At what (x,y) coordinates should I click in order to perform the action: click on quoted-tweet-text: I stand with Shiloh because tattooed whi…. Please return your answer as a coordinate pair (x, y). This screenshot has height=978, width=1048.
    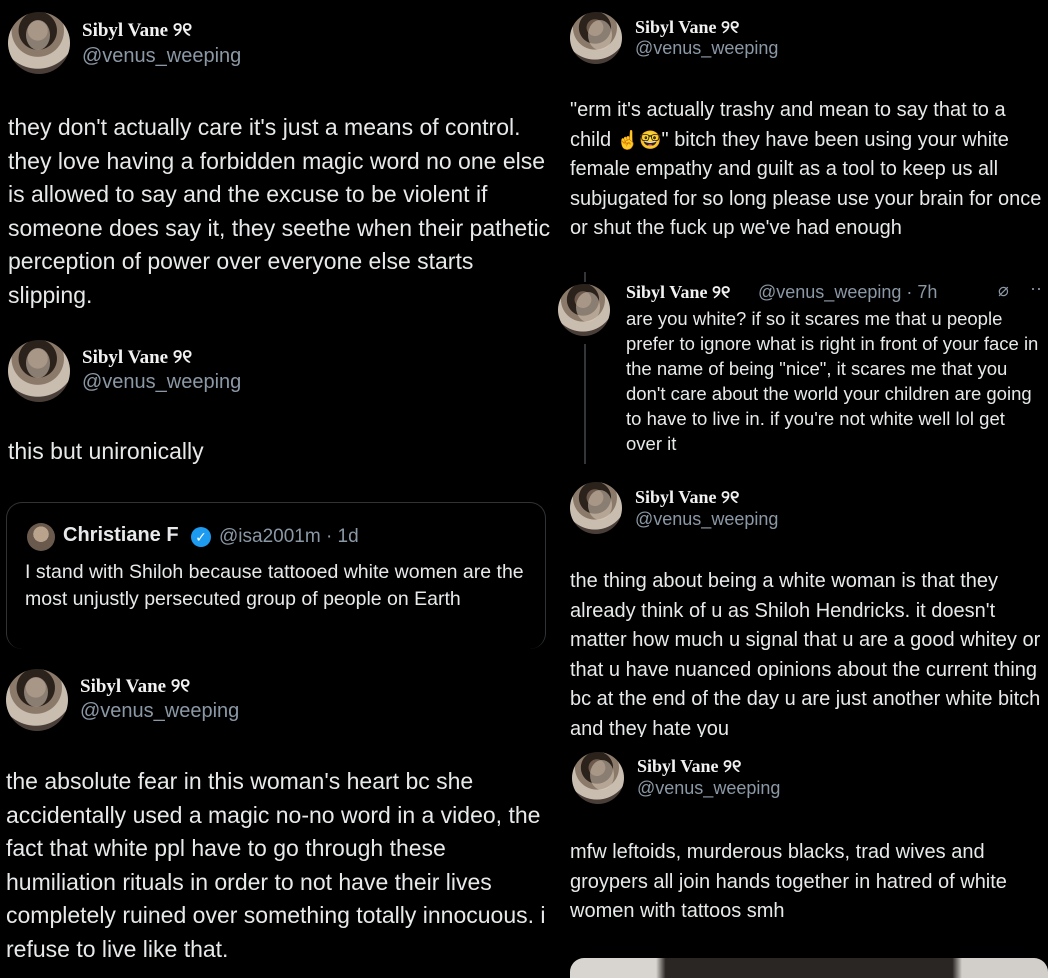
    Looking at the image, I should click on (274, 585).